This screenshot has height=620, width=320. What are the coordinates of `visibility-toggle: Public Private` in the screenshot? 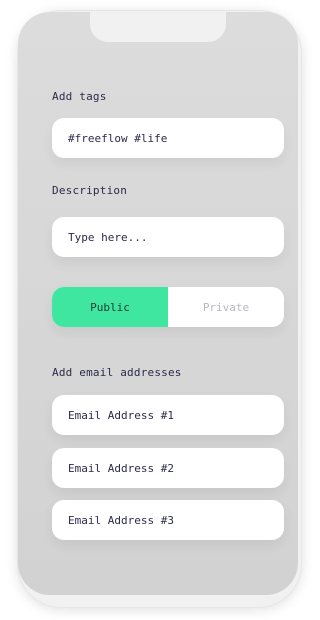 It's located at (168, 307).